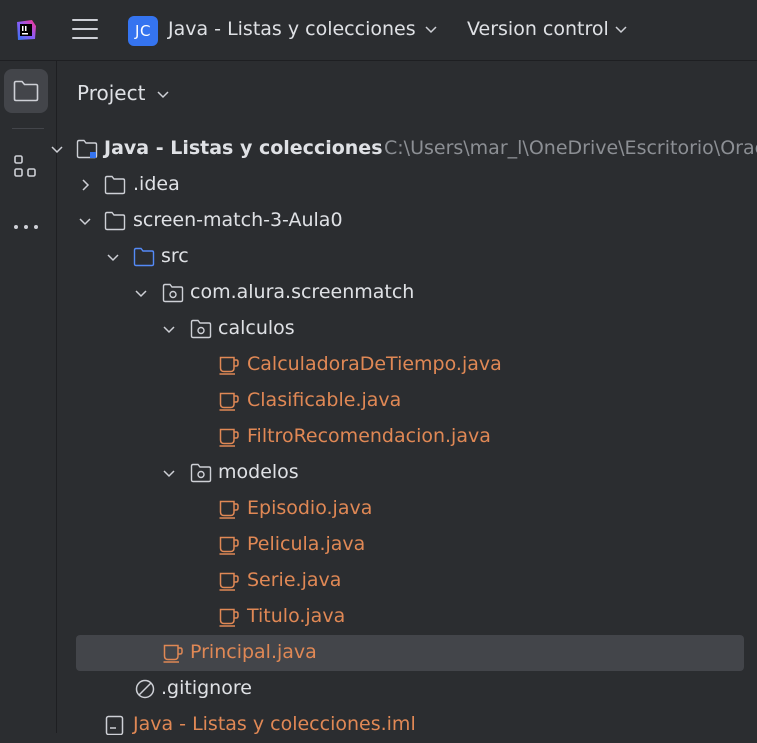  Describe the element at coordinates (144, 257) in the screenshot. I see `source-folder-icon` at that location.